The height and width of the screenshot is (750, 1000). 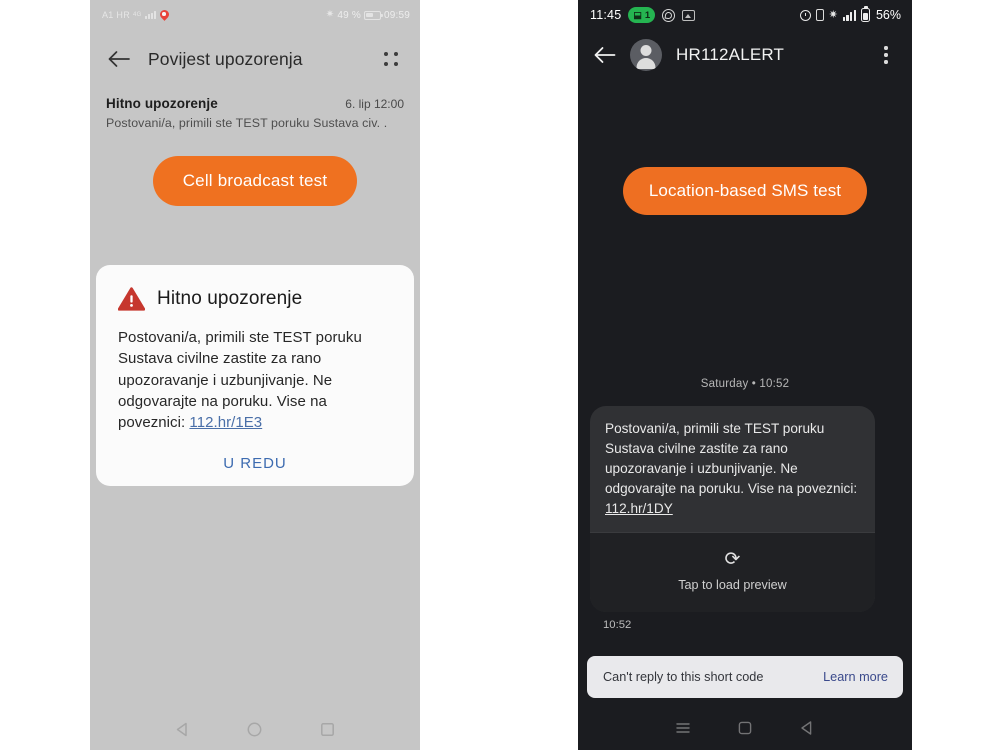 What do you see at coordinates (855, 677) in the screenshot?
I see `learn-more-link: Learn more` at bounding box center [855, 677].